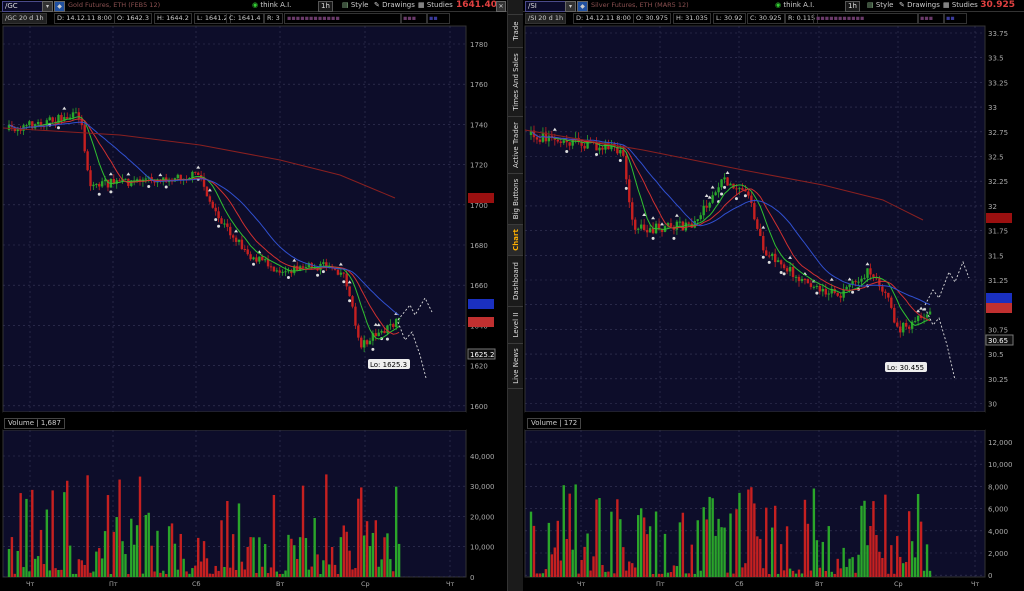 Image resolution: width=1024 pixels, height=591 pixels. I want to click on left-axis-tag, so click(481, 304).